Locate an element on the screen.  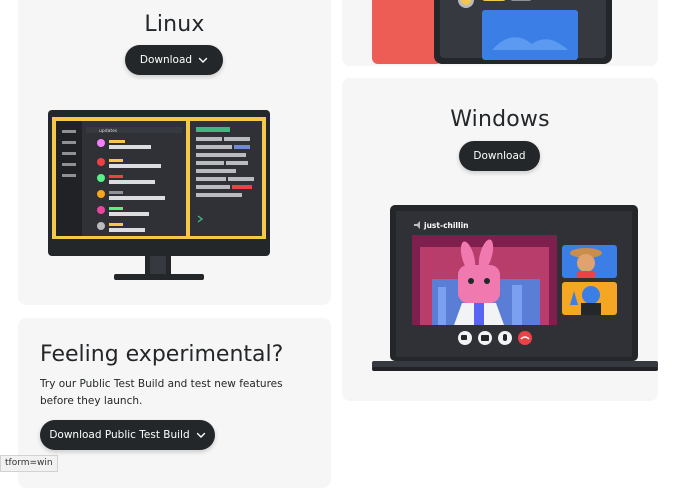
windows-laptop-illustration: just-chillin is located at coordinates (515, 288).